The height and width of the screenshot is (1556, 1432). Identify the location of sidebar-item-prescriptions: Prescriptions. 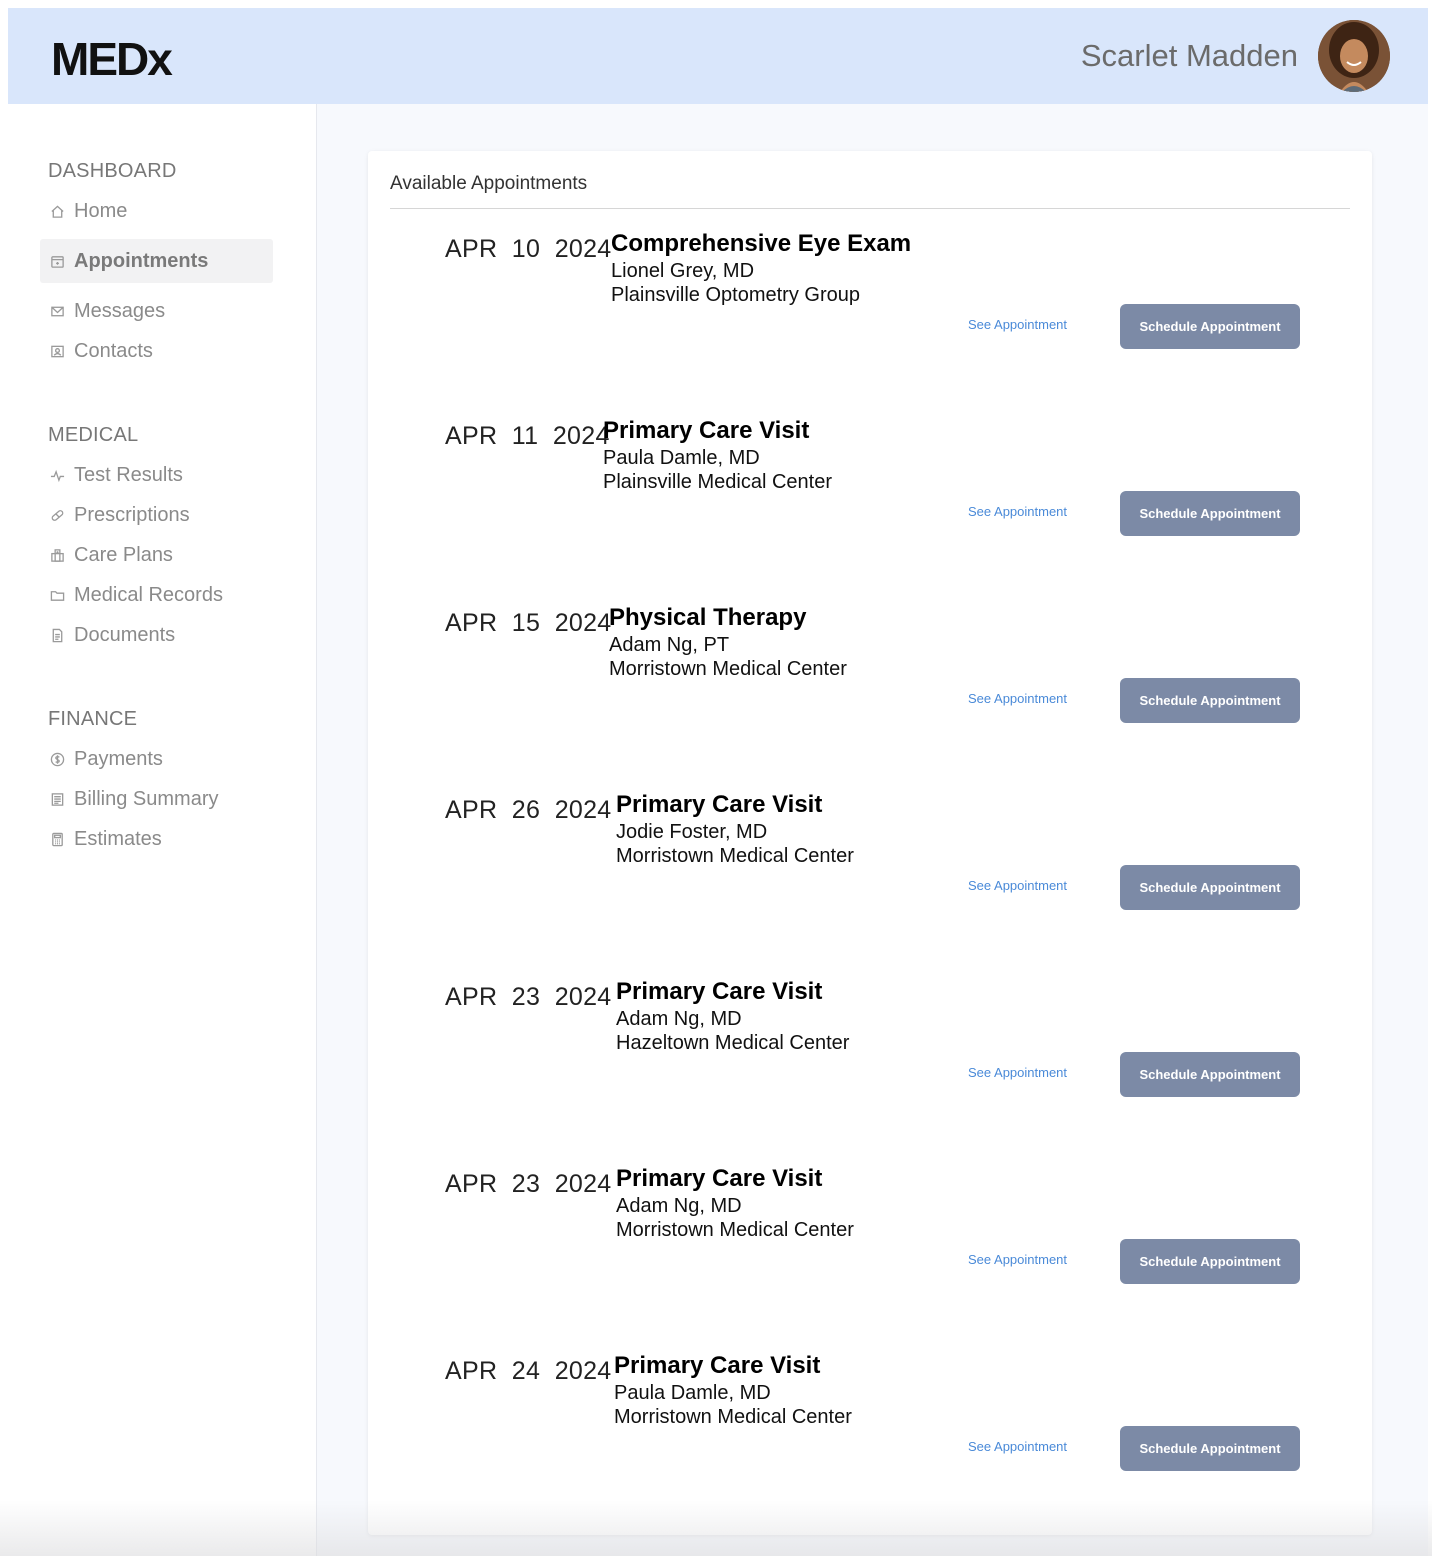
(156, 515).